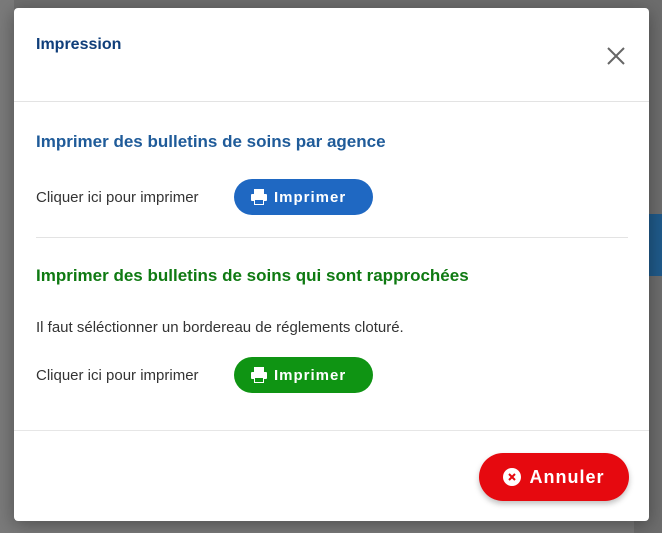  What do you see at coordinates (567, 476) in the screenshot?
I see `cancel-label: Annuler` at bounding box center [567, 476].